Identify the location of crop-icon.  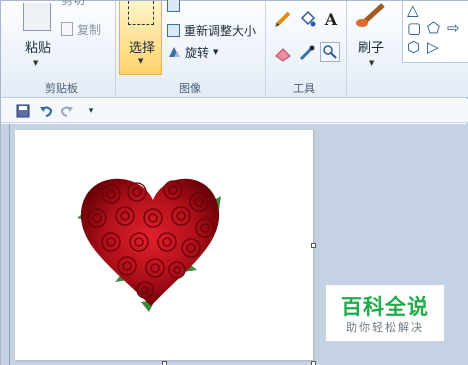
(173, 6).